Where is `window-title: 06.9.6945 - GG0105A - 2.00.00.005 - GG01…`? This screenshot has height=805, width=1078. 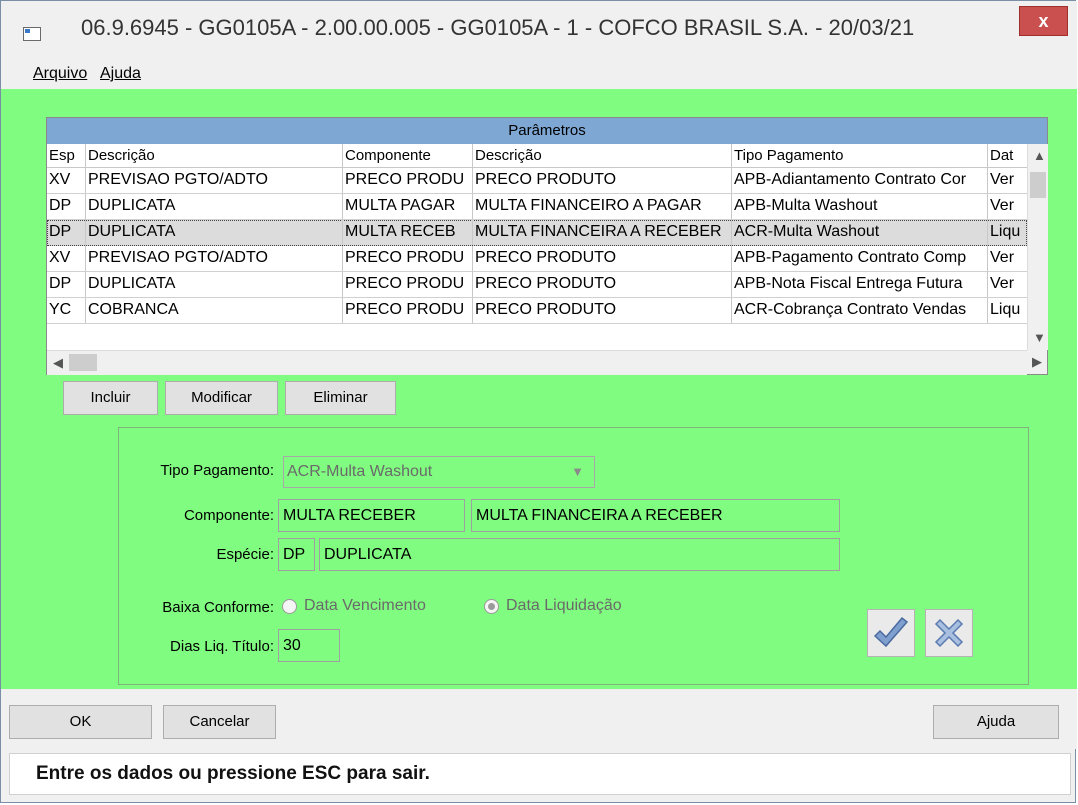
window-title: 06.9.6945 - GG0105A - 2.00.00.005 - GG01… is located at coordinates (498, 27).